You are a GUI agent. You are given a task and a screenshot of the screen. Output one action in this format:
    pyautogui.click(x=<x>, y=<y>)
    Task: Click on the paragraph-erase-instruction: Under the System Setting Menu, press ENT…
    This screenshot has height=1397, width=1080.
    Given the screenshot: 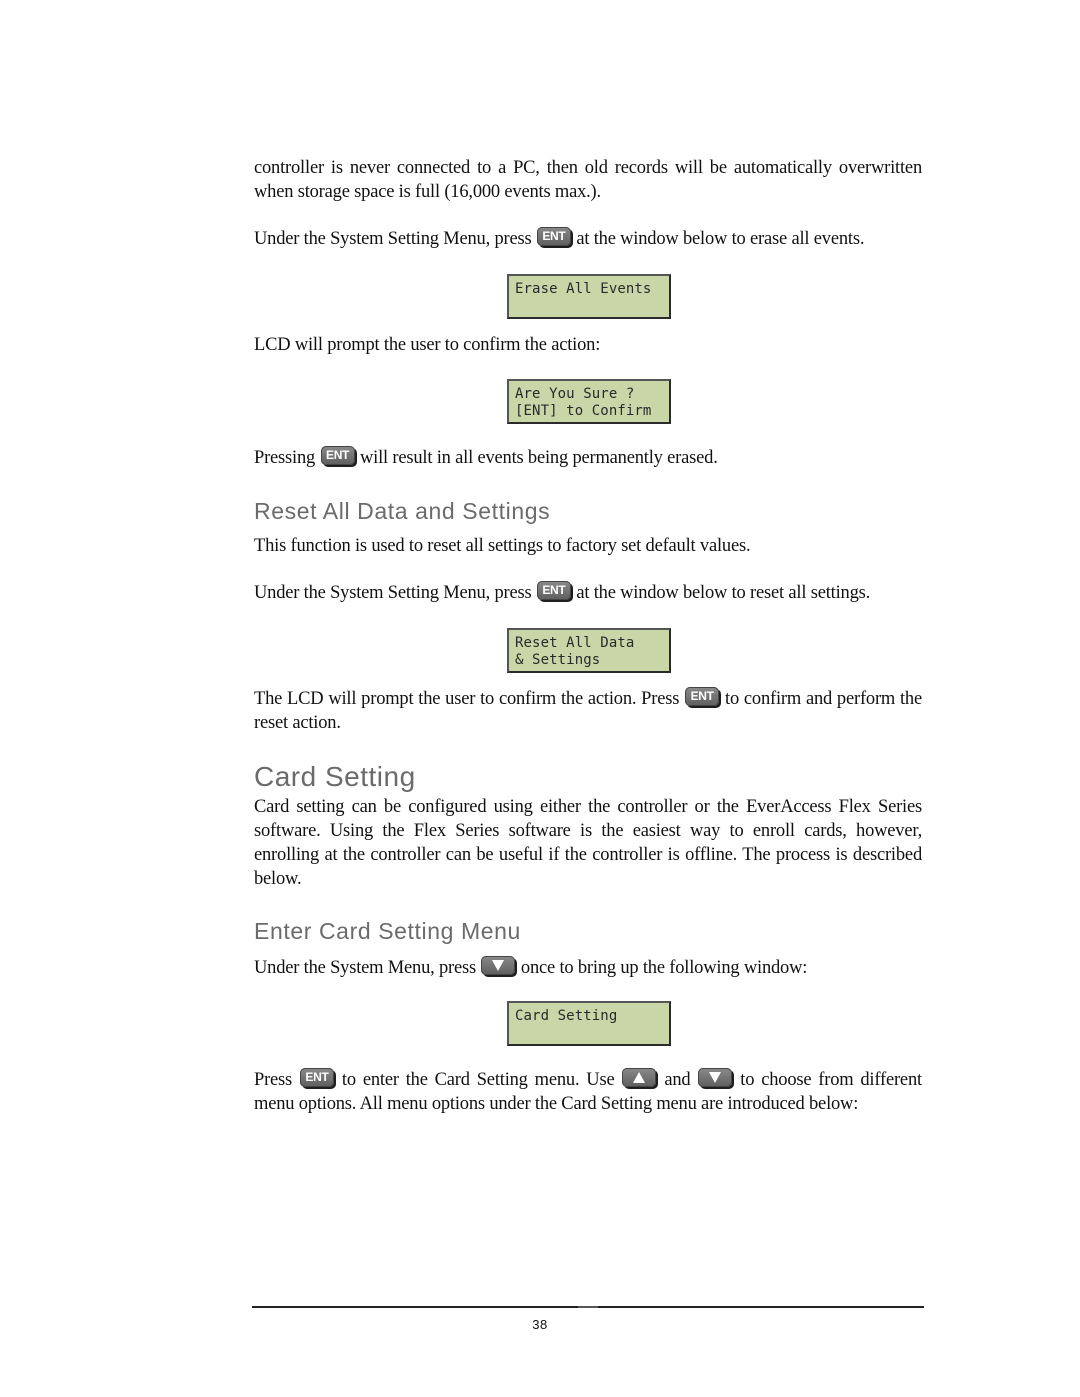 What is the action you would take?
    pyautogui.click(x=588, y=239)
    